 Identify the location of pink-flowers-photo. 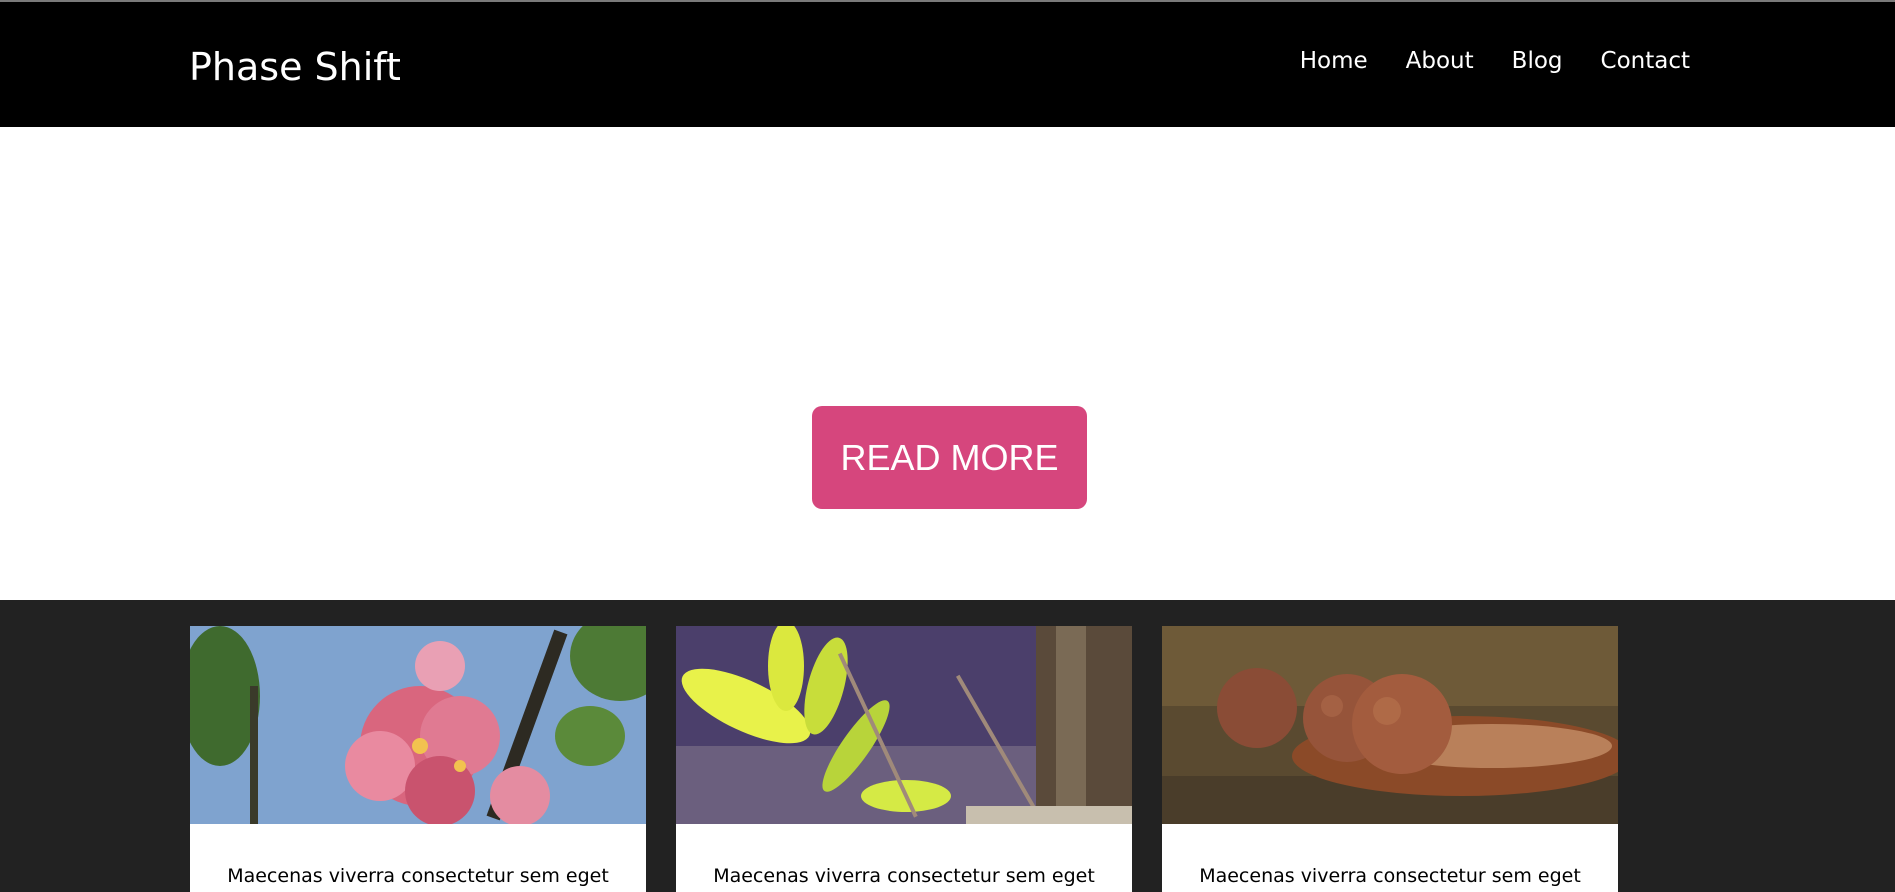
(418, 725).